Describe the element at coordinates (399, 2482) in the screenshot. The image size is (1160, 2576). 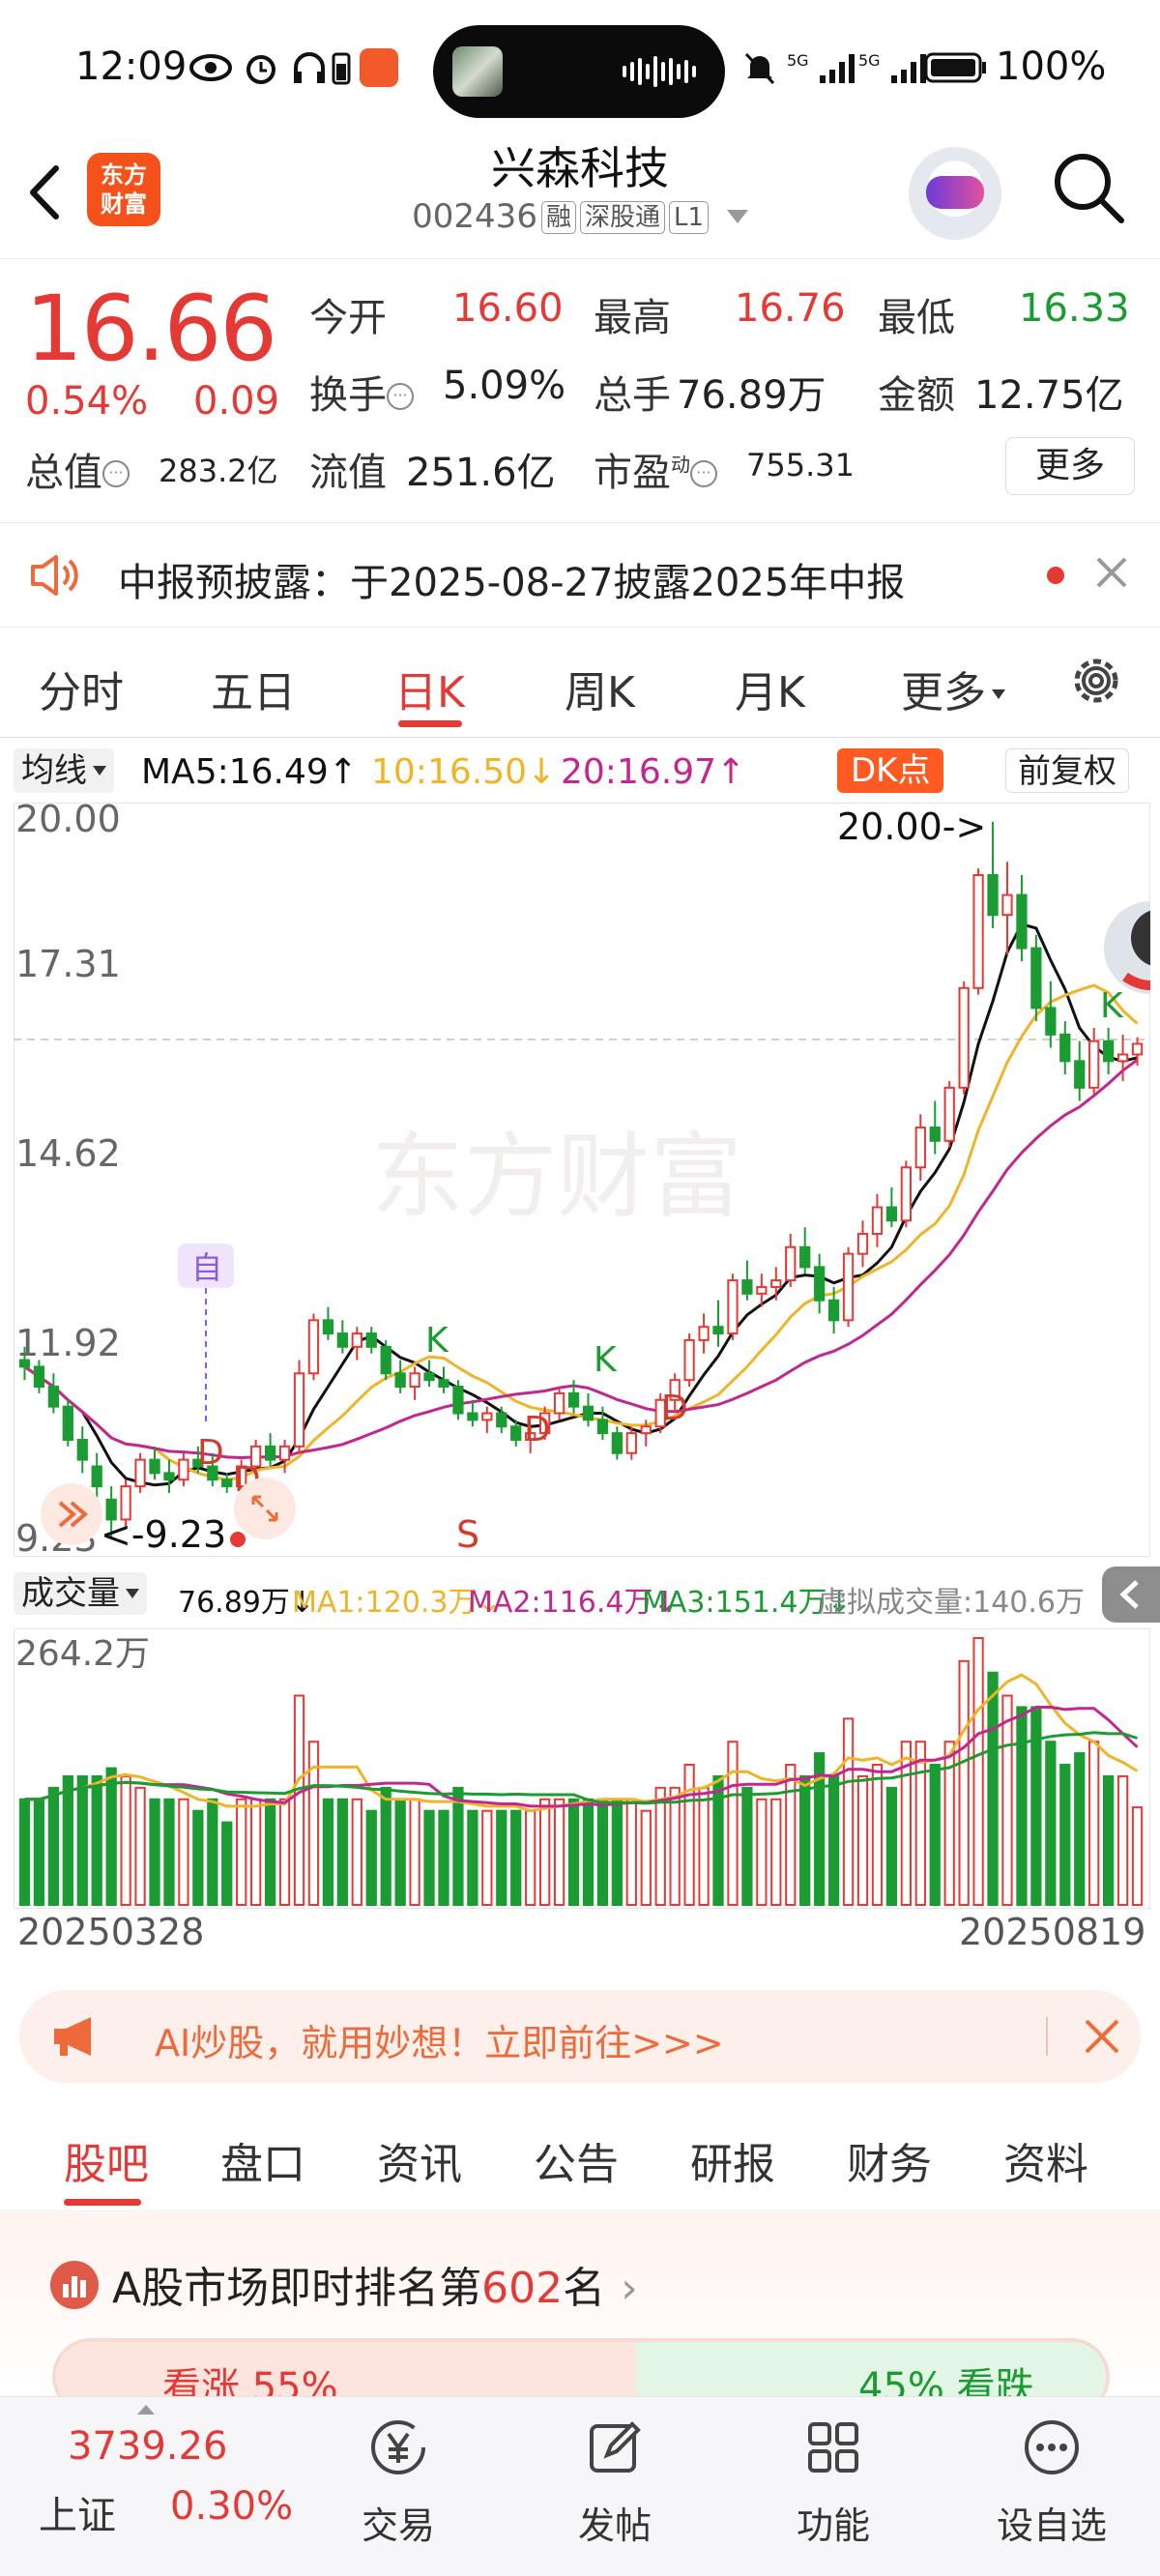
I see `nav-trade: 交易` at that location.